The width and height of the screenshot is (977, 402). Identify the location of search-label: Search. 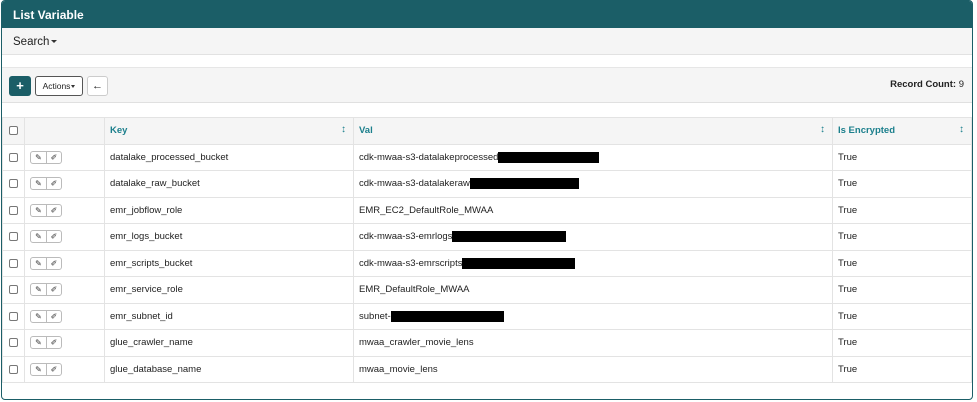
(31, 42).